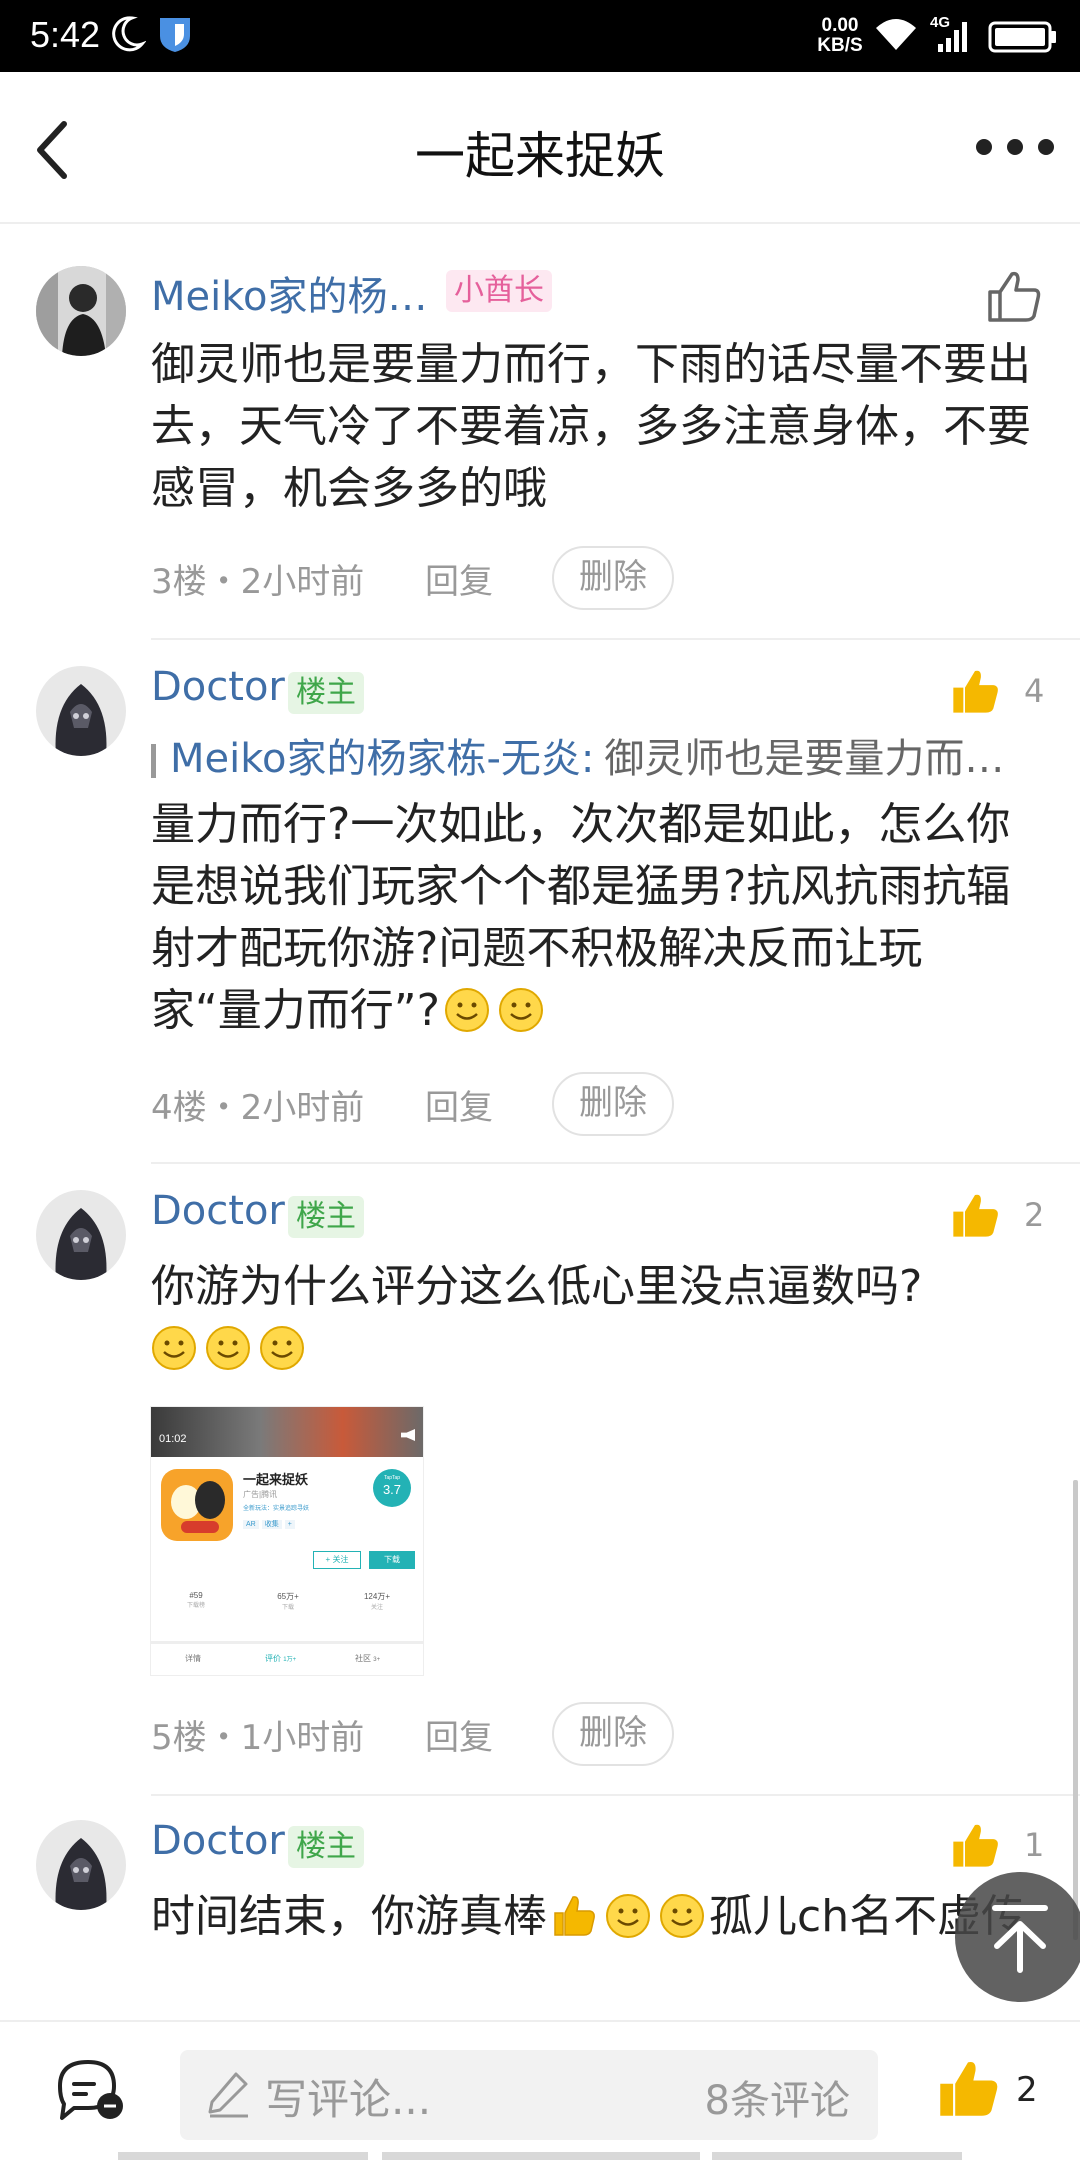 This screenshot has width=1080, height=2160. I want to click on status-bar: 5:42 0.00 KB/S 4G, so click(540, 36).